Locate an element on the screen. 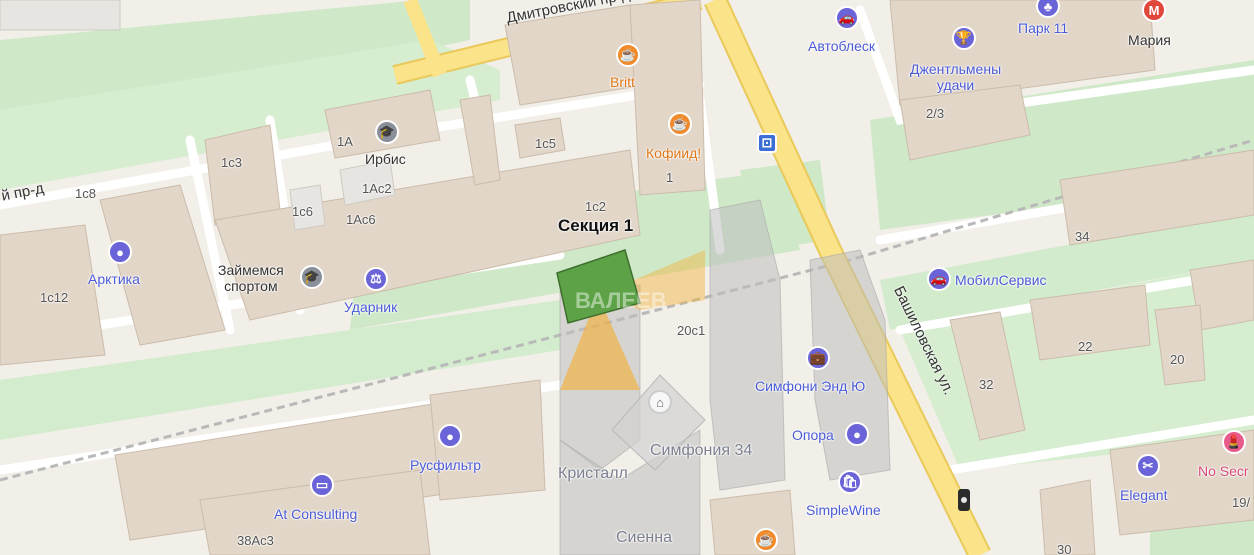 Image resolution: width=1254 pixels, height=555 pixels. address-label: 20с1 is located at coordinates (691, 330).